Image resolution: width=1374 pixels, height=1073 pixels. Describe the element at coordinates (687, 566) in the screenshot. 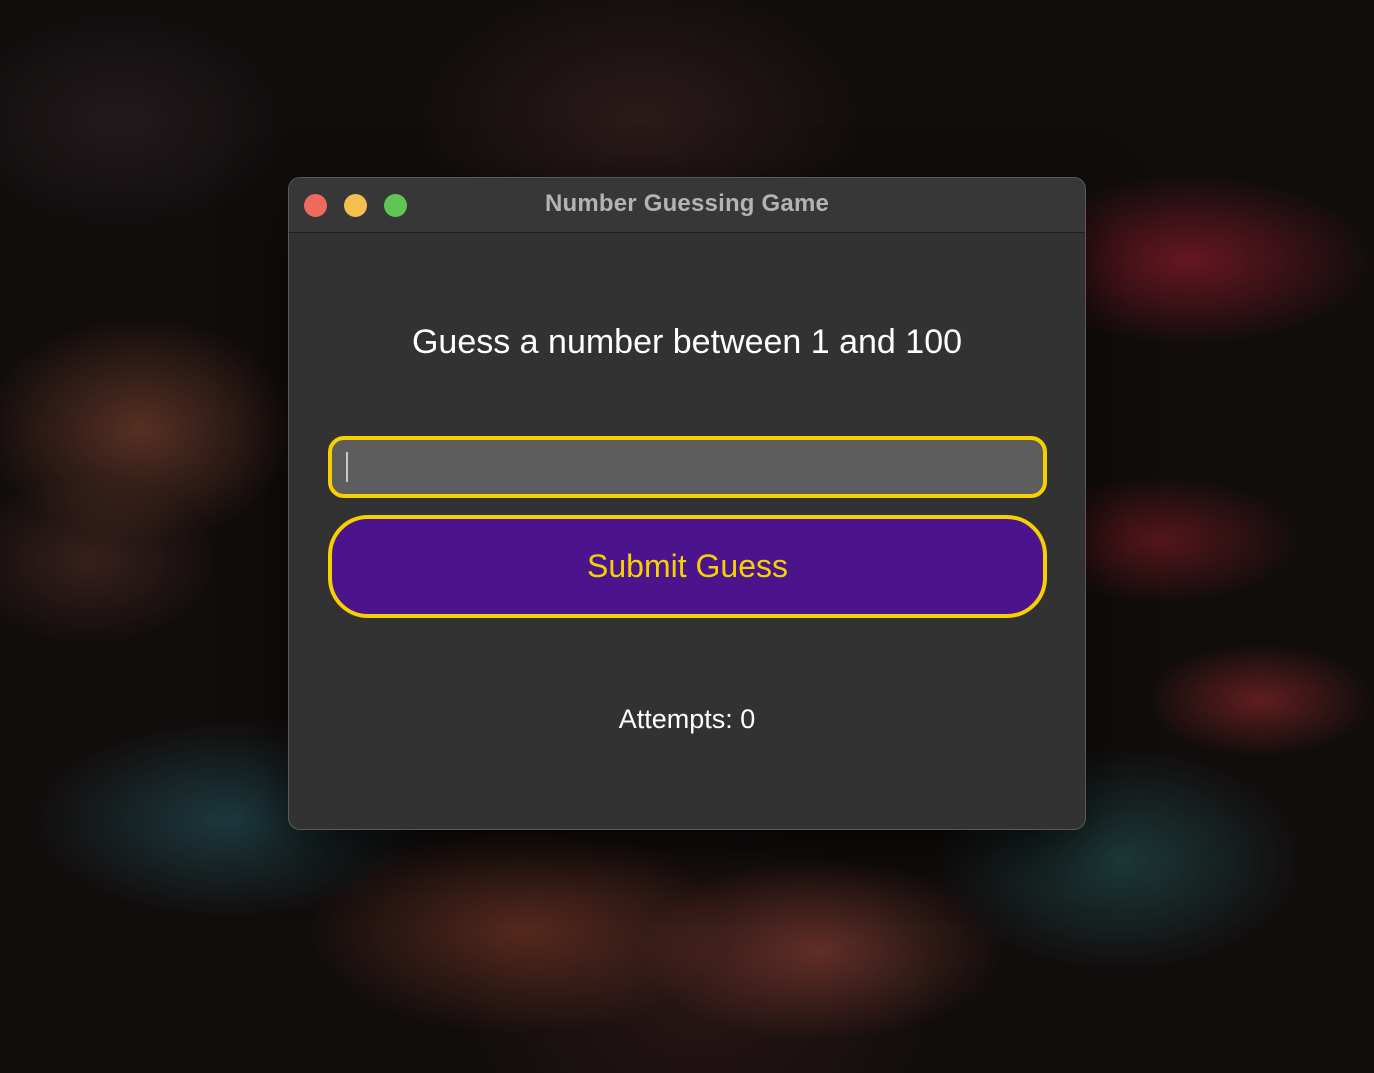

I see `submit-guess-button: Submit Guess` at that location.